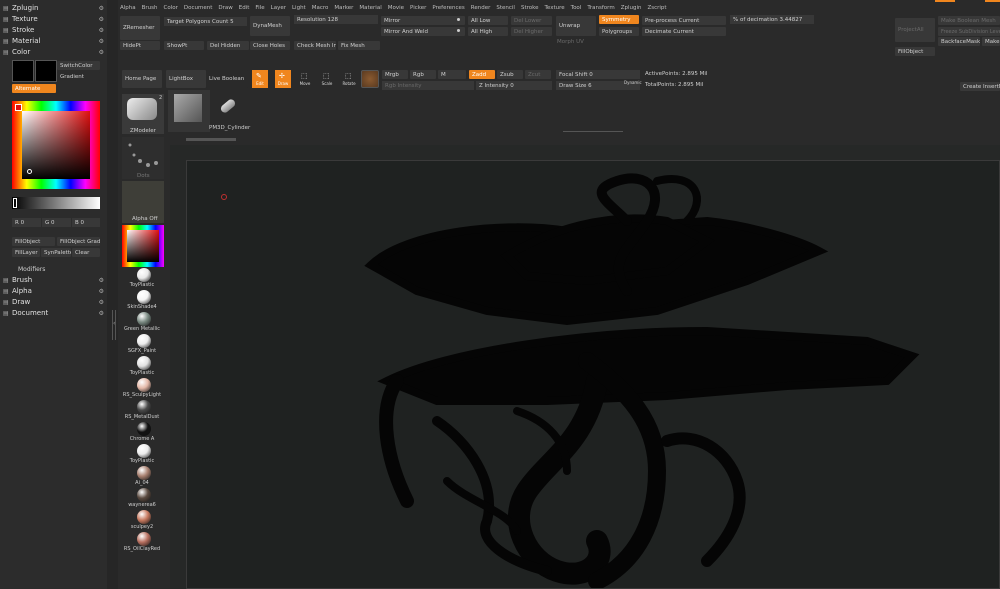 The width and height of the screenshot is (1000, 589). Describe the element at coordinates (959, 41) in the screenshot. I see `backface-mask-button: BackfaceMask` at that location.